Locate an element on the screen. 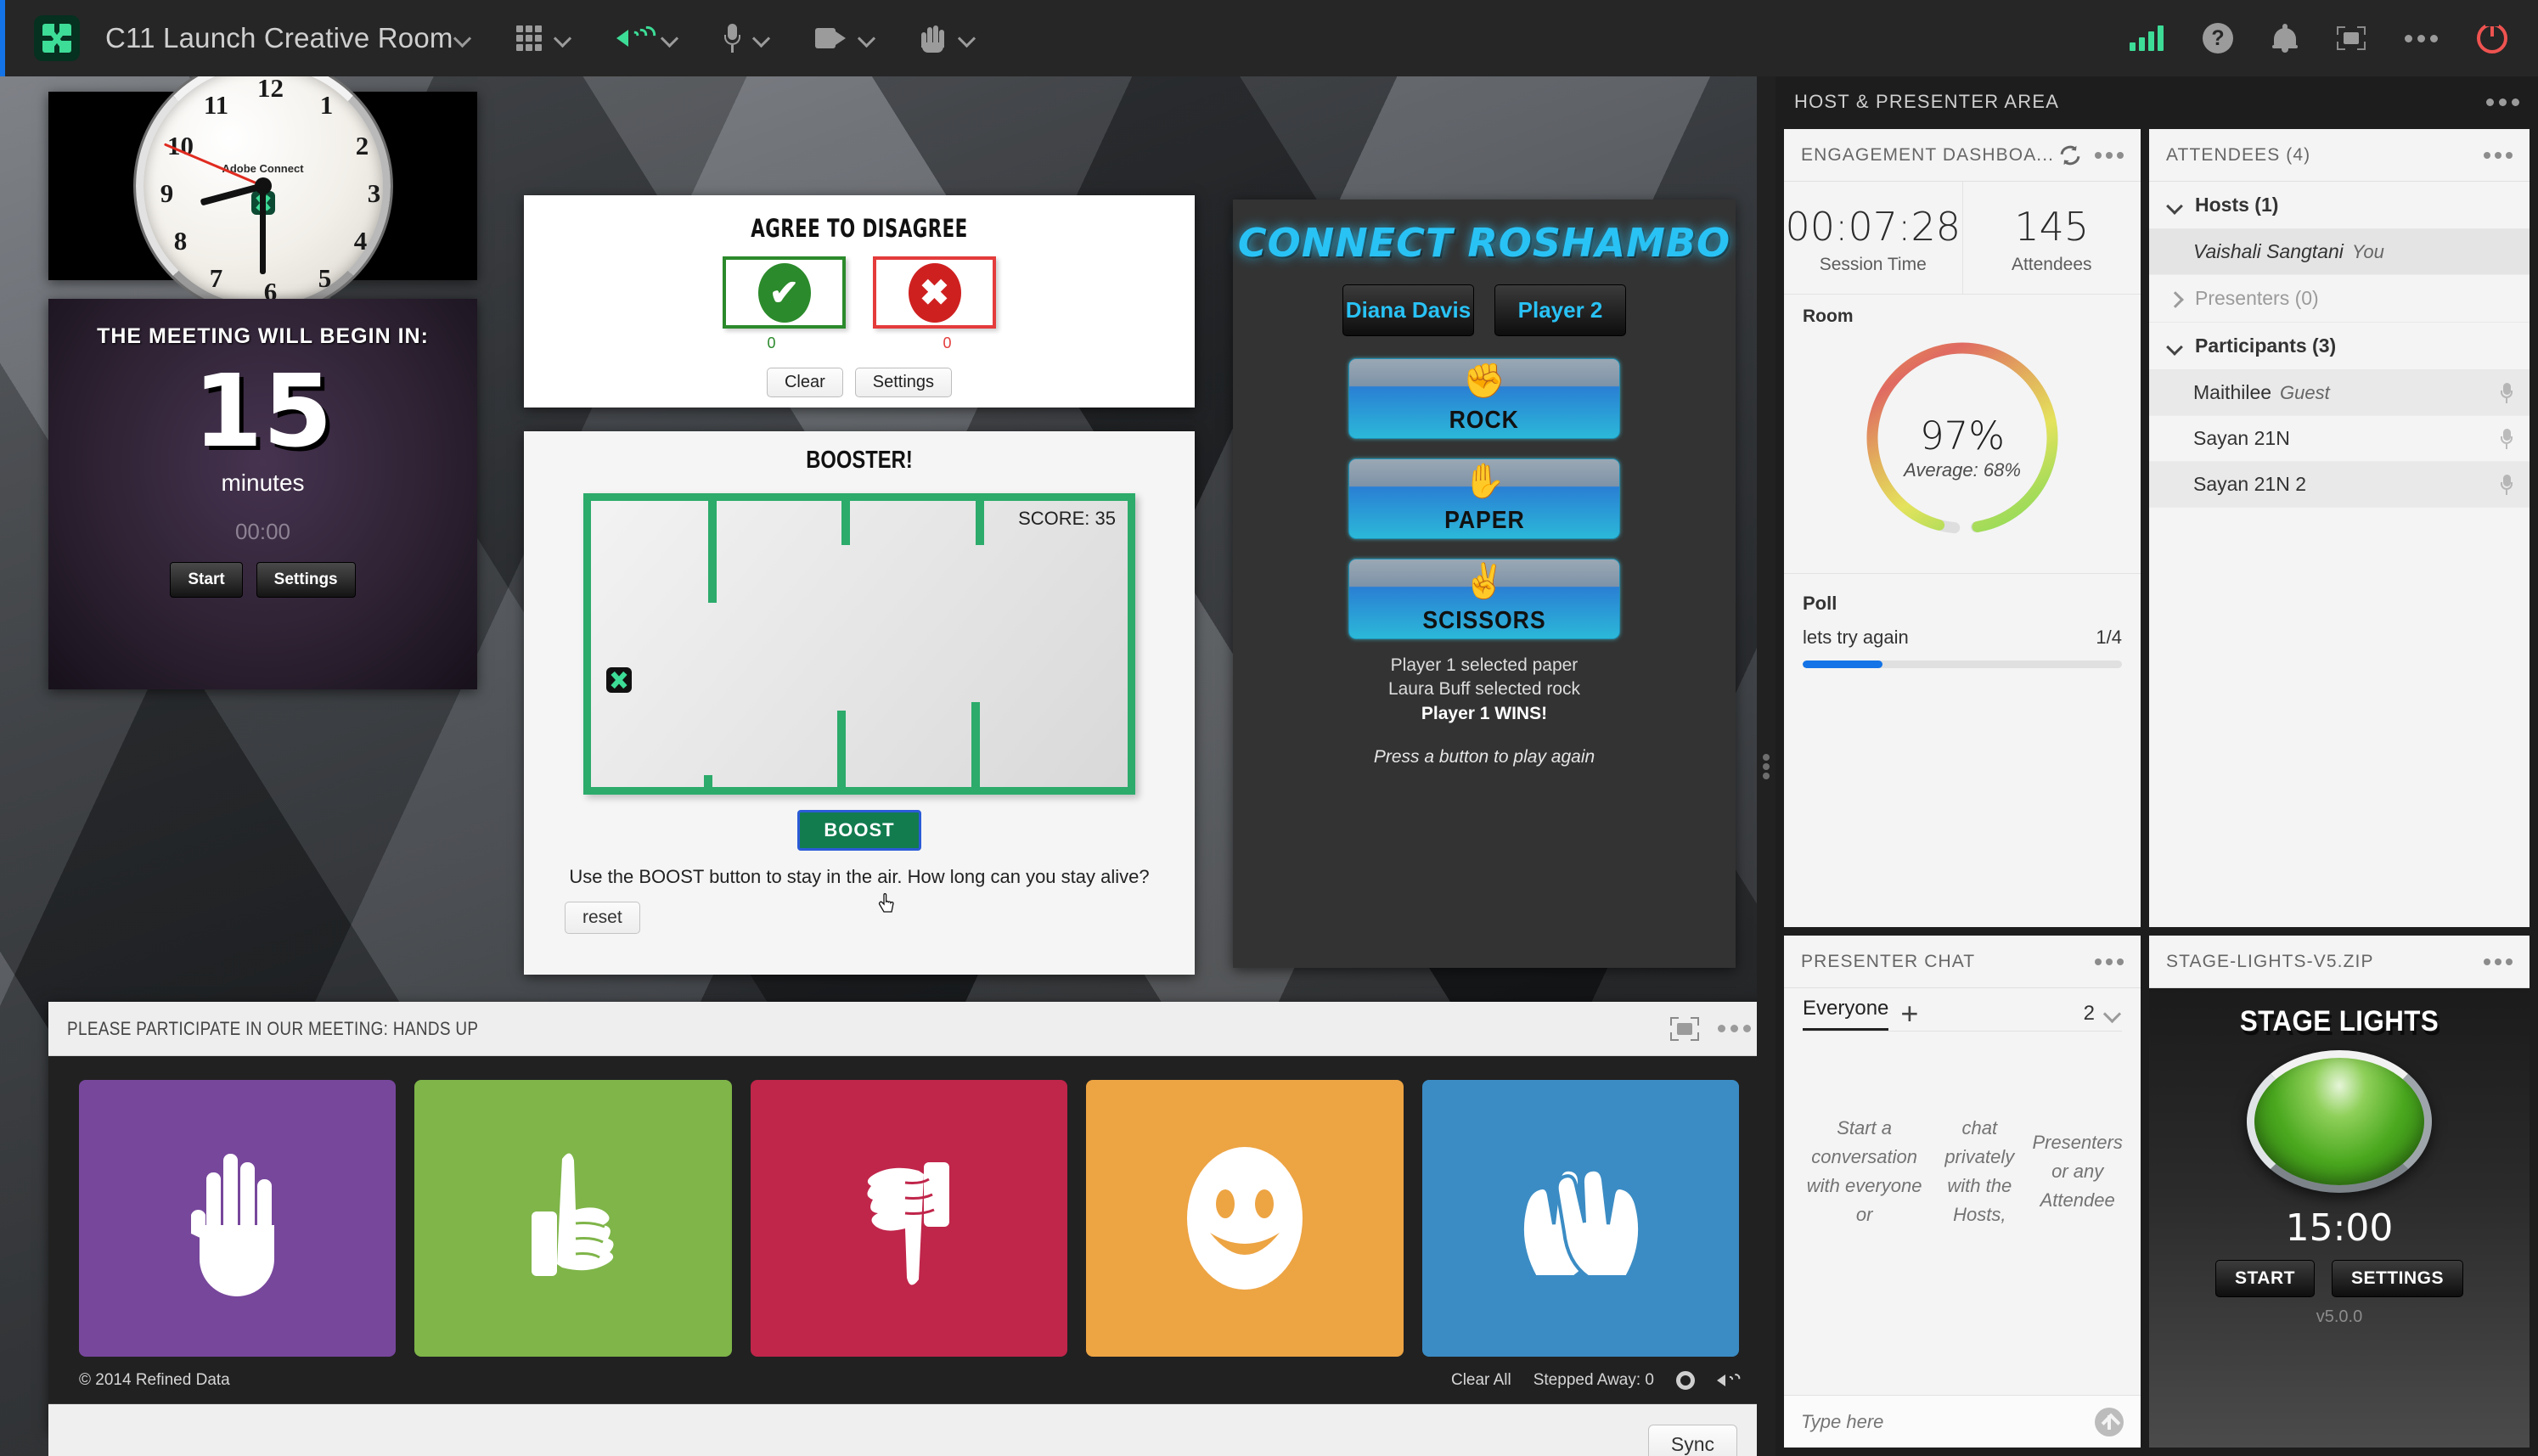 The height and width of the screenshot is (1456, 2538). hands-up-fullscreen-icon is located at coordinates (1685, 1028).